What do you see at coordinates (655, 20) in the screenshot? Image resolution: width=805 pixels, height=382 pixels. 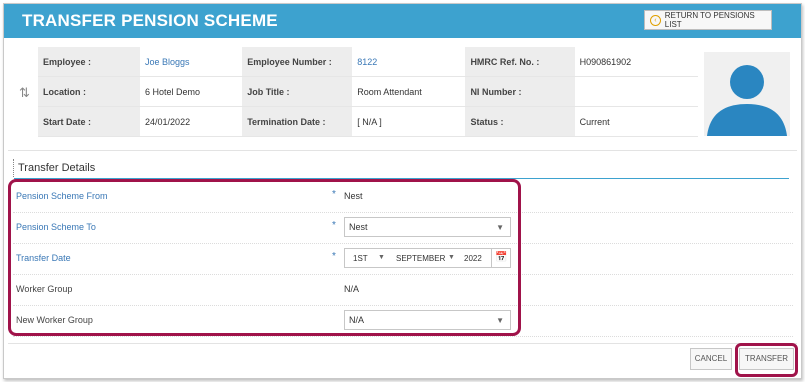 I see `back-arrow-icon: ‹` at bounding box center [655, 20].